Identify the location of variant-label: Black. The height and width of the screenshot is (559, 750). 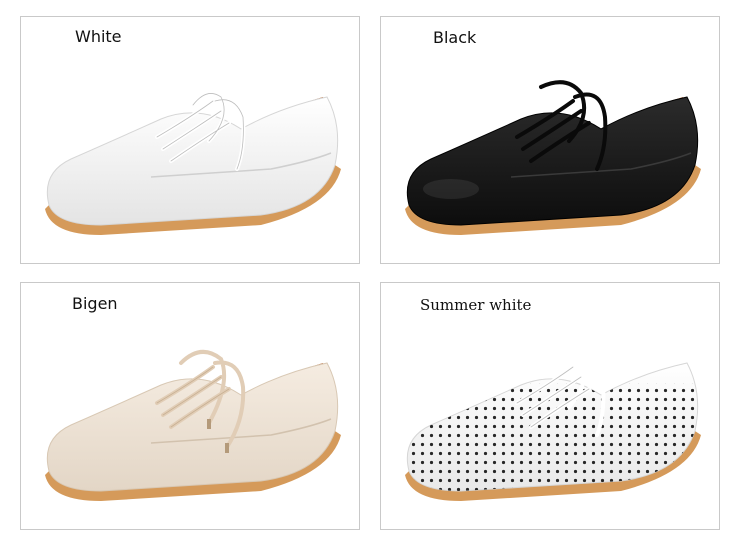
(455, 37).